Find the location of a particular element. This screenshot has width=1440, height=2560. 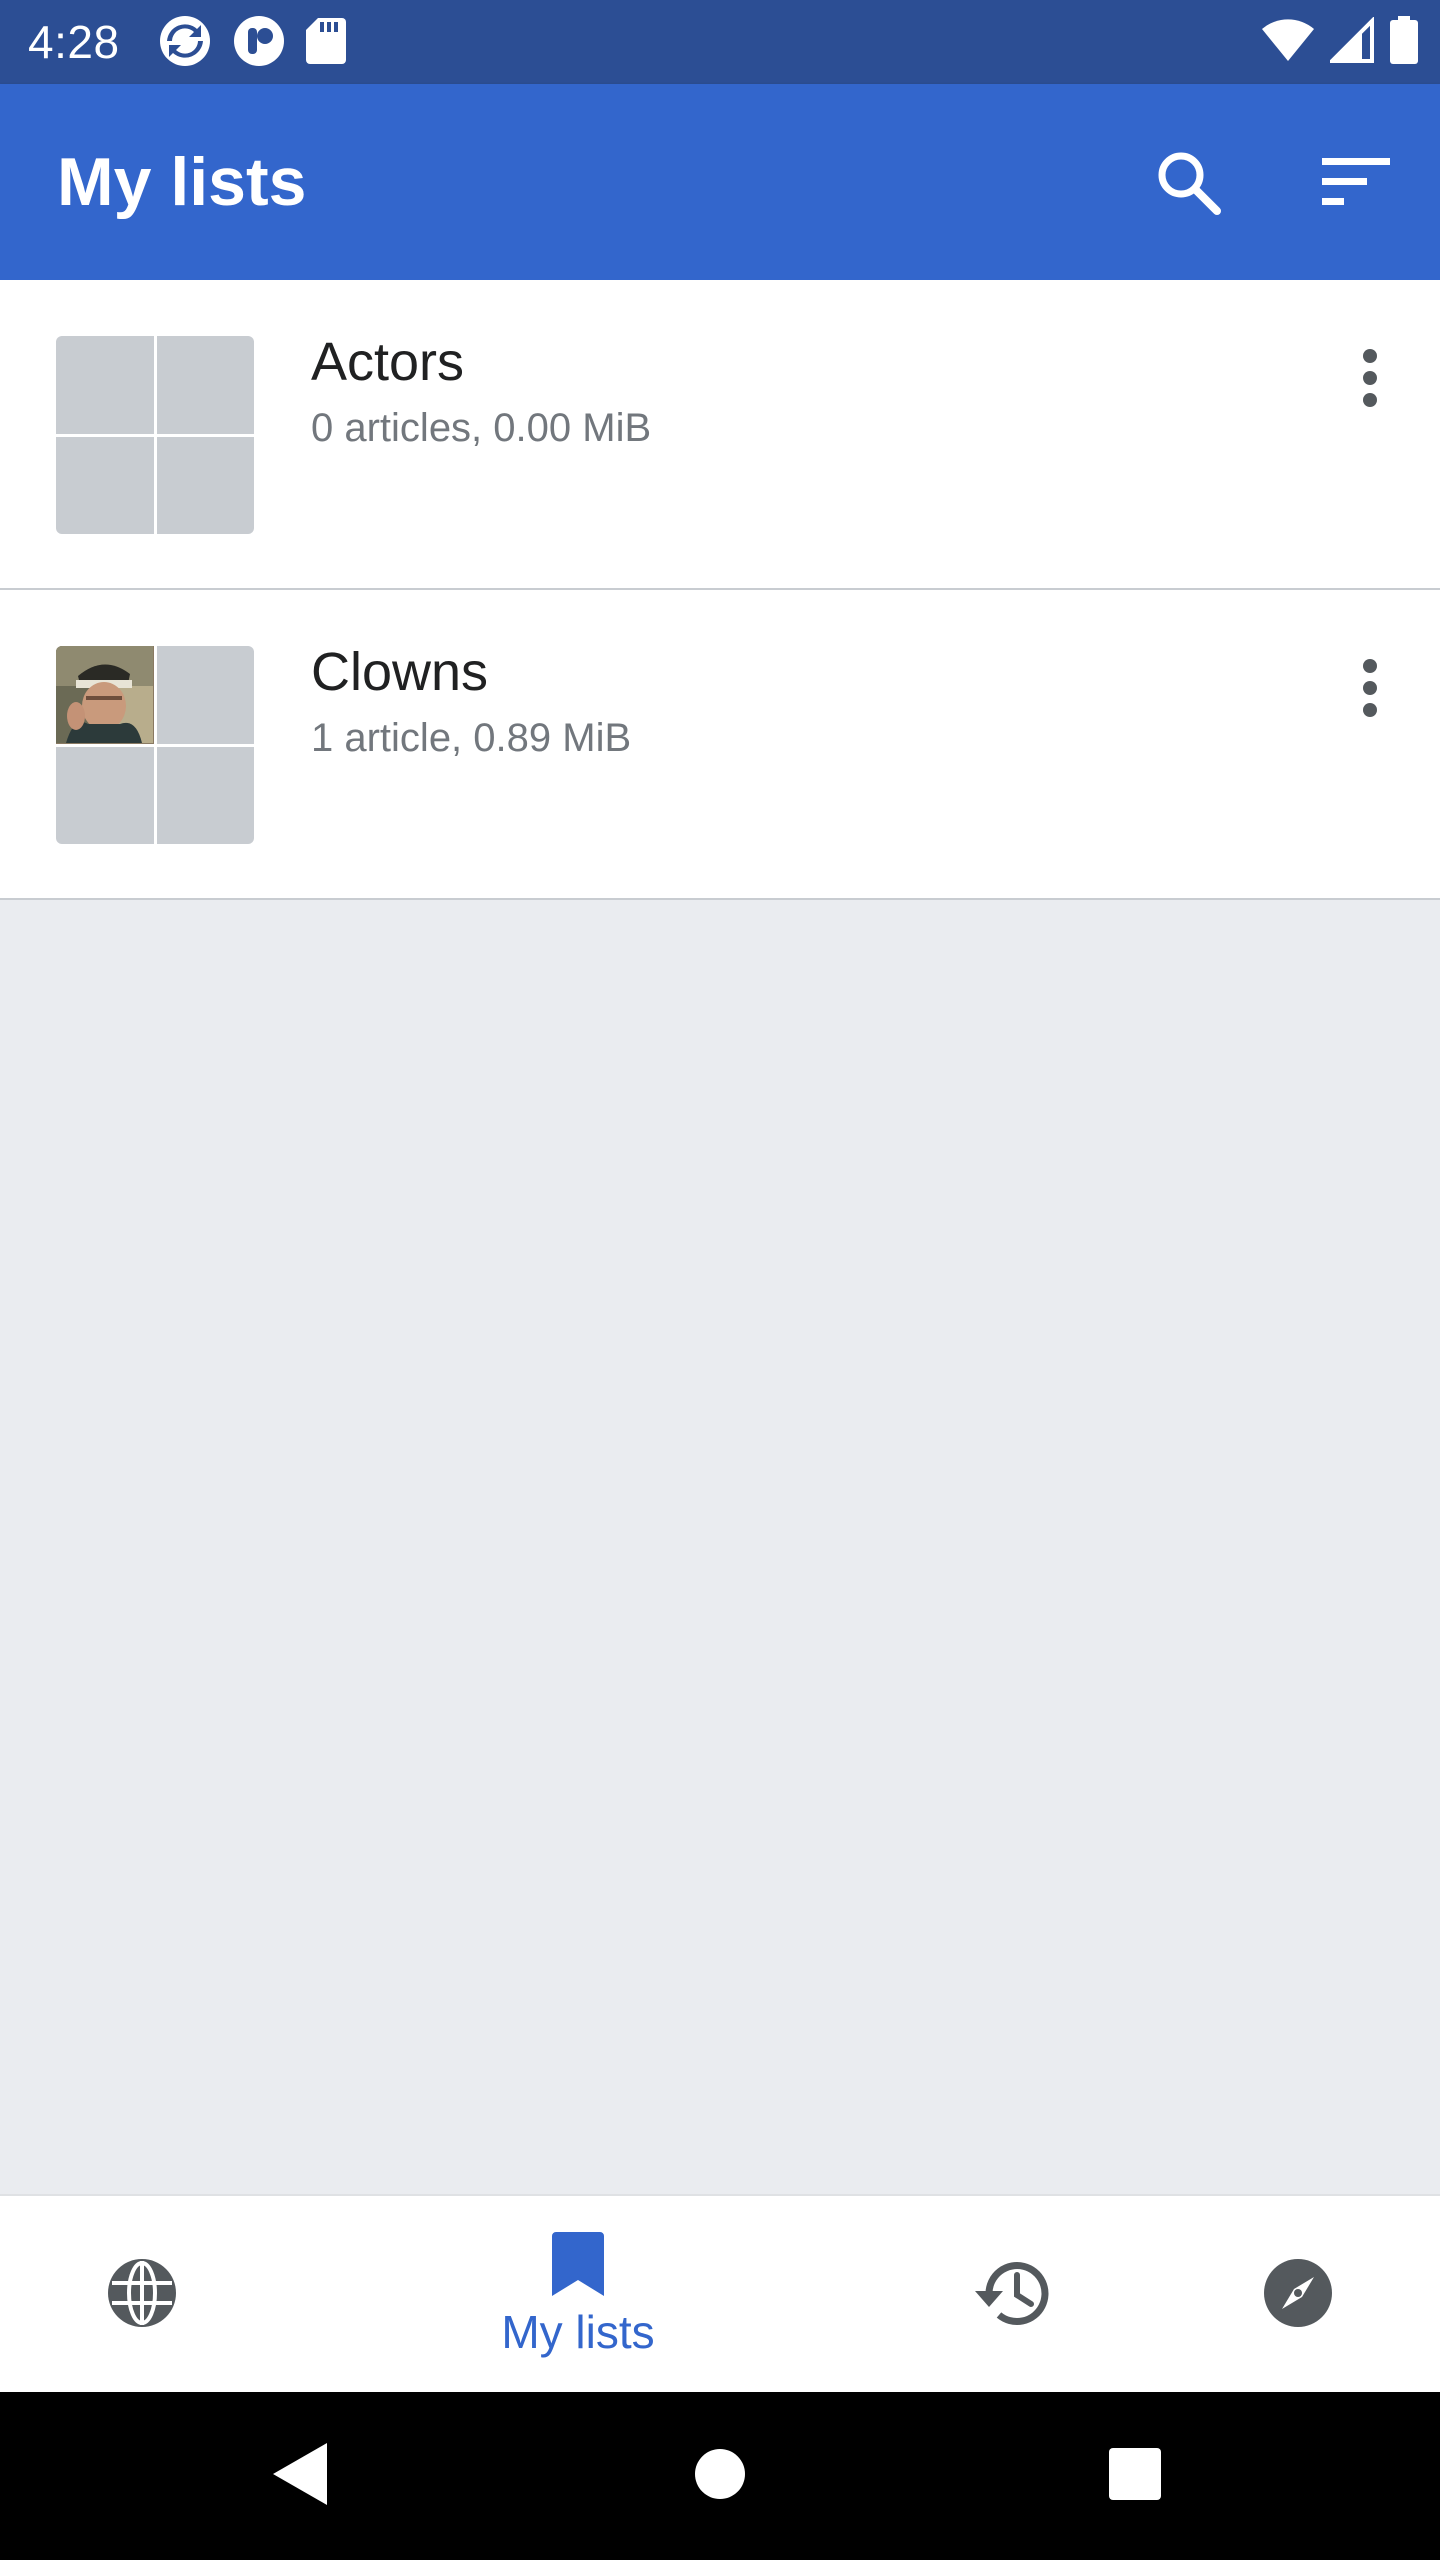

compass-icon is located at coordinates (1298, 2295).